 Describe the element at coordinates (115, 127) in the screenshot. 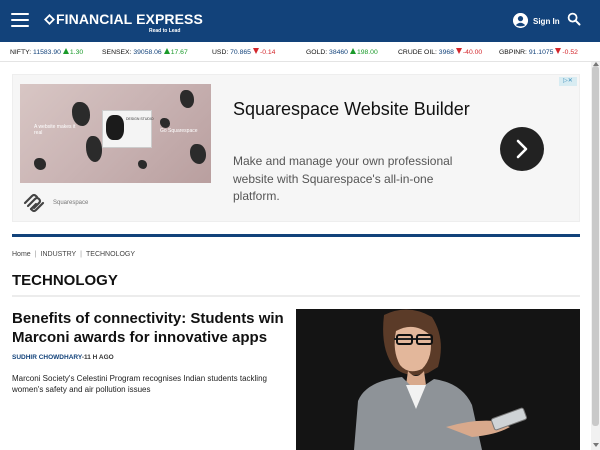

I see `portrait-shape` at that location.